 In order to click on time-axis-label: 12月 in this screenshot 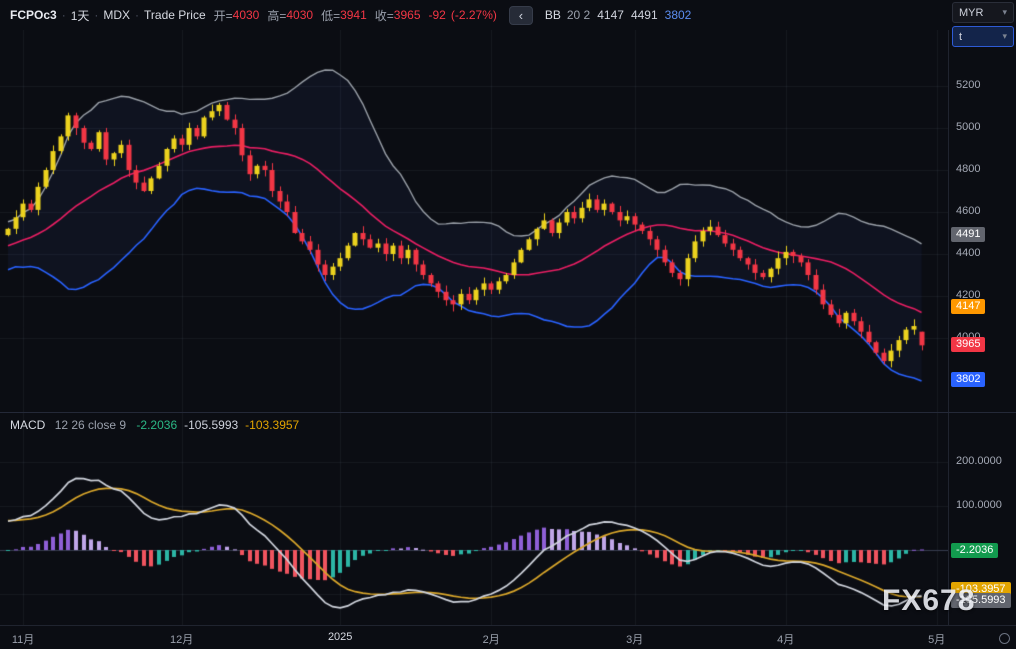, I will do `click(182, 640)`.